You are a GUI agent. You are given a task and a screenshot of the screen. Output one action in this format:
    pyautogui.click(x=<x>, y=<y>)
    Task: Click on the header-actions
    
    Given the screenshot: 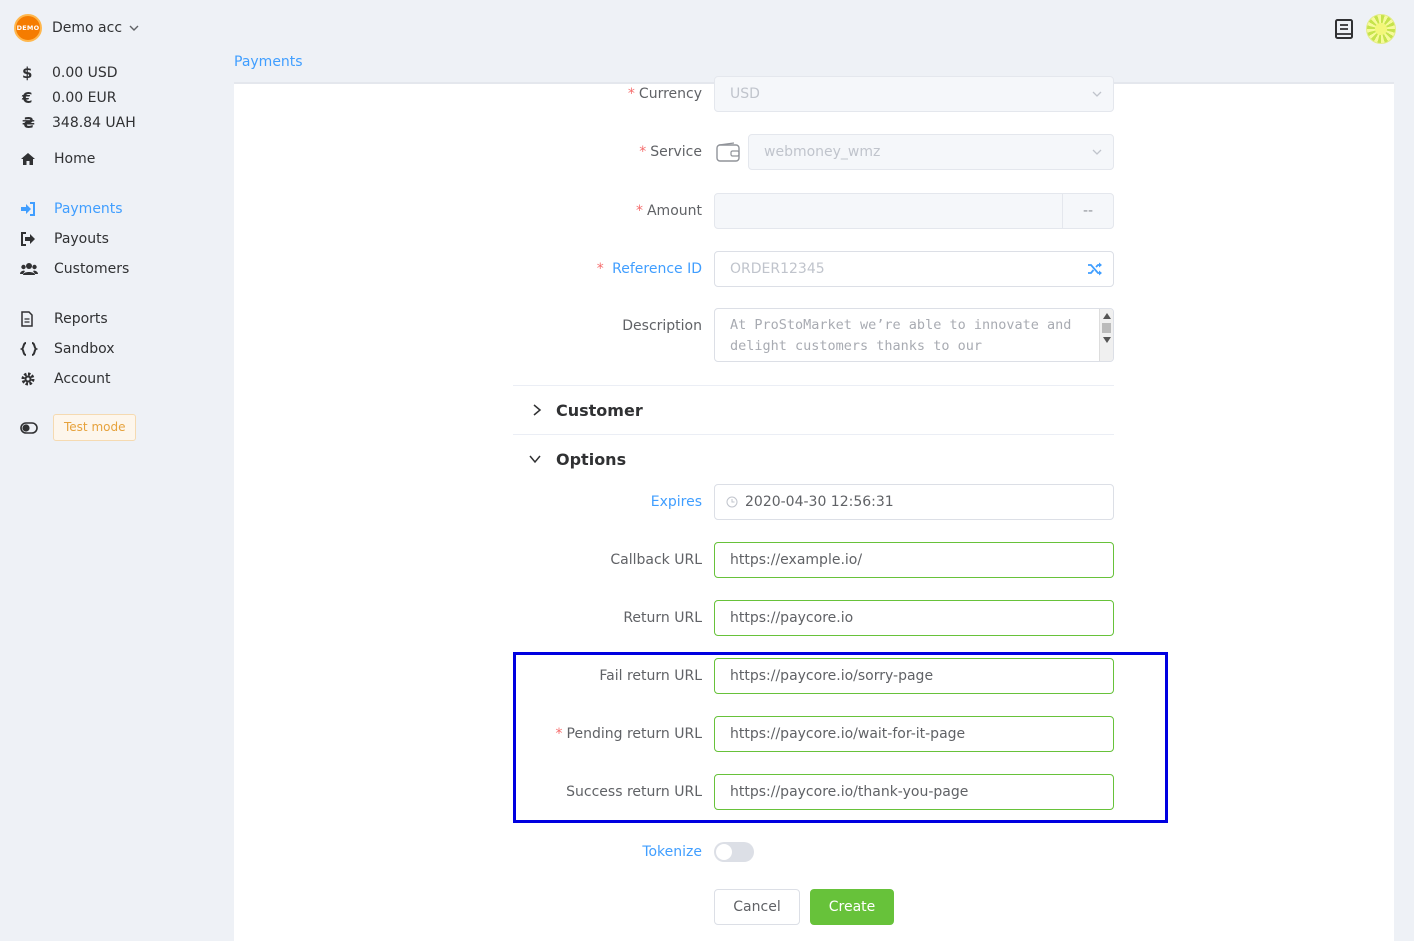 What is the action you would take?
    pyautogui.click(x=1365, y=29)
    